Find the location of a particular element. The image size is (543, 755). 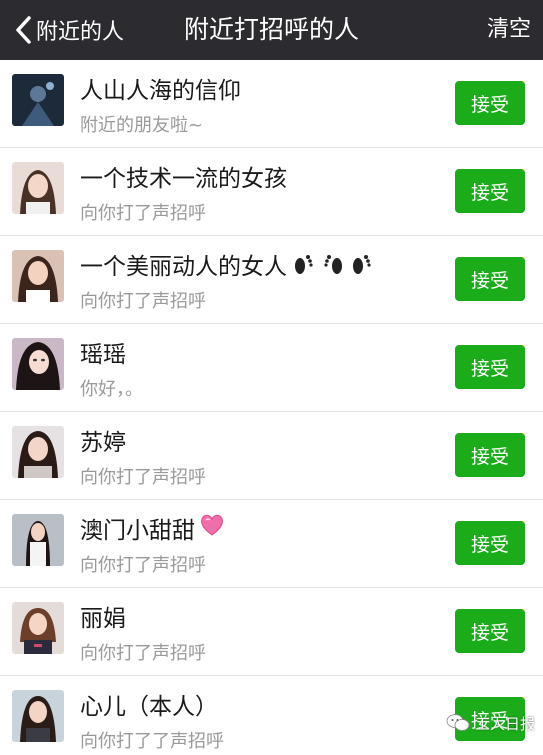

contact-name: 一个技术一流的女孩 is located at coordinates (183, 179).